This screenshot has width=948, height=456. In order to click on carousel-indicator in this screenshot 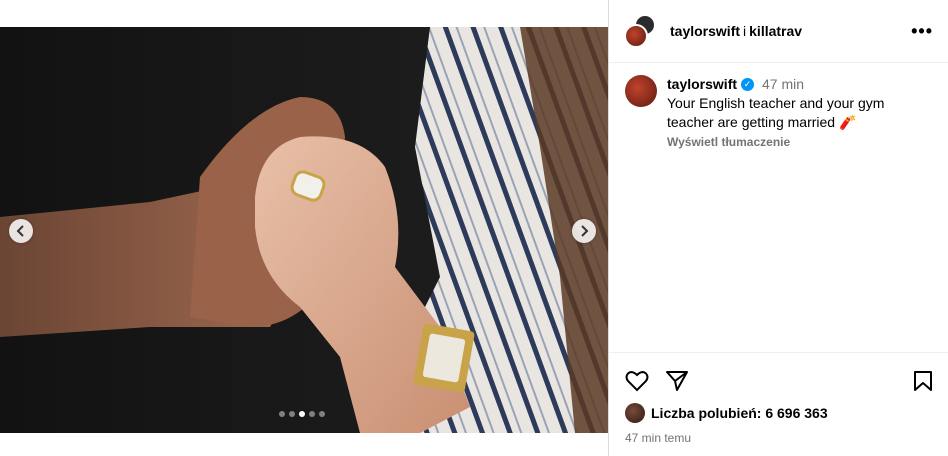, I will do `click(302, 414)`.